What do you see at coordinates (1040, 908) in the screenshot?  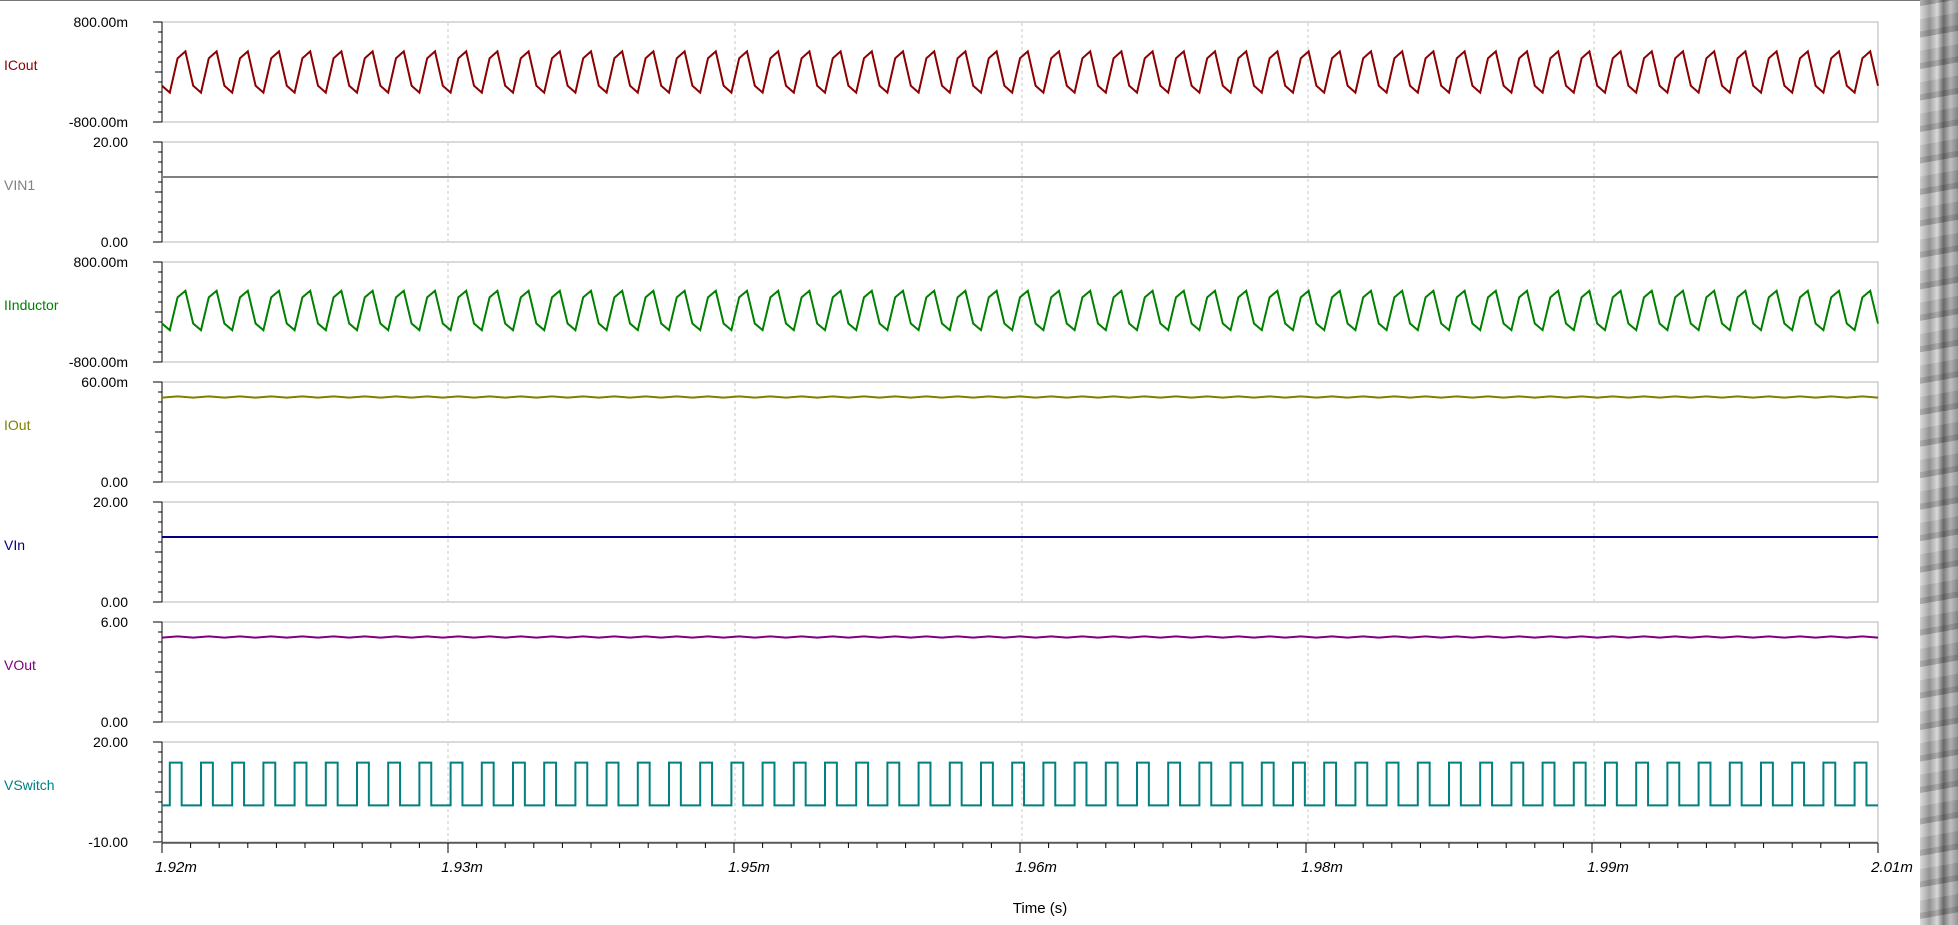 I see `x-axis-label: Time (s)` at bounding box center [1040, 908].